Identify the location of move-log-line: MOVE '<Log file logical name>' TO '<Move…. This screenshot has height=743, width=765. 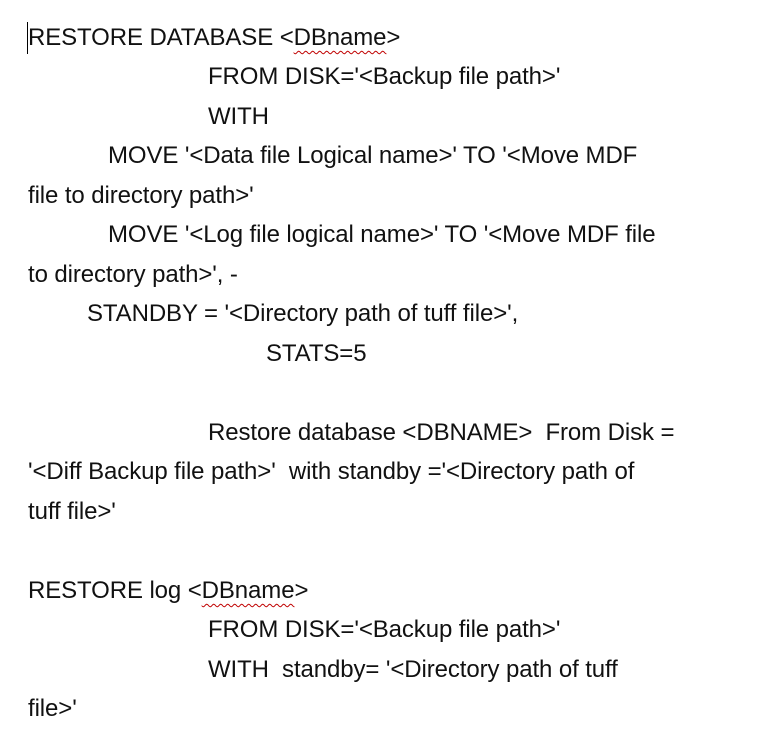
(382, 234).